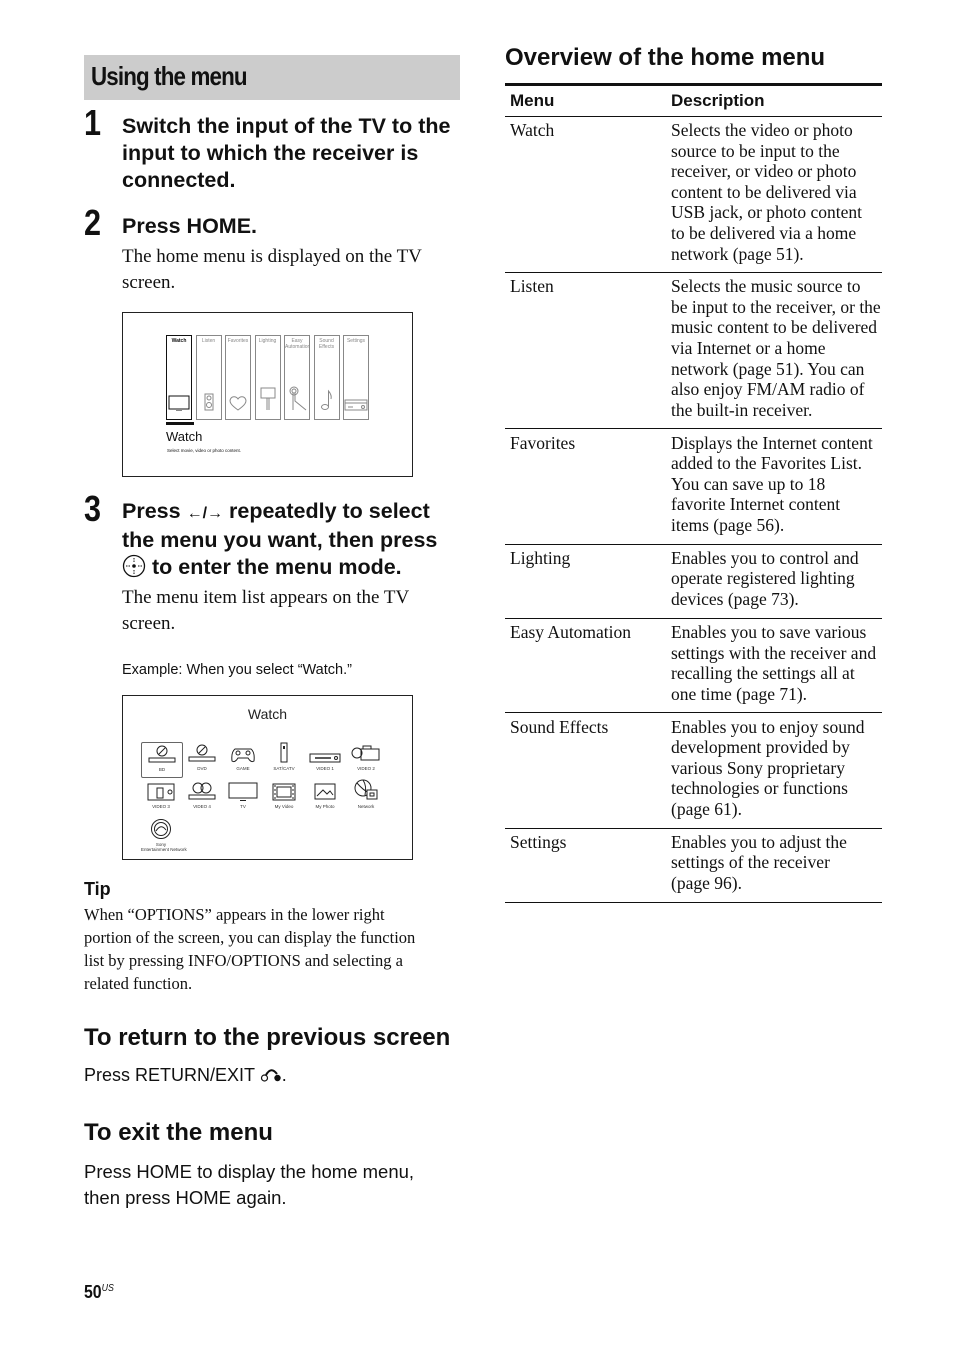  I want to click on description-line: items (page 56)., so click(728, 524).